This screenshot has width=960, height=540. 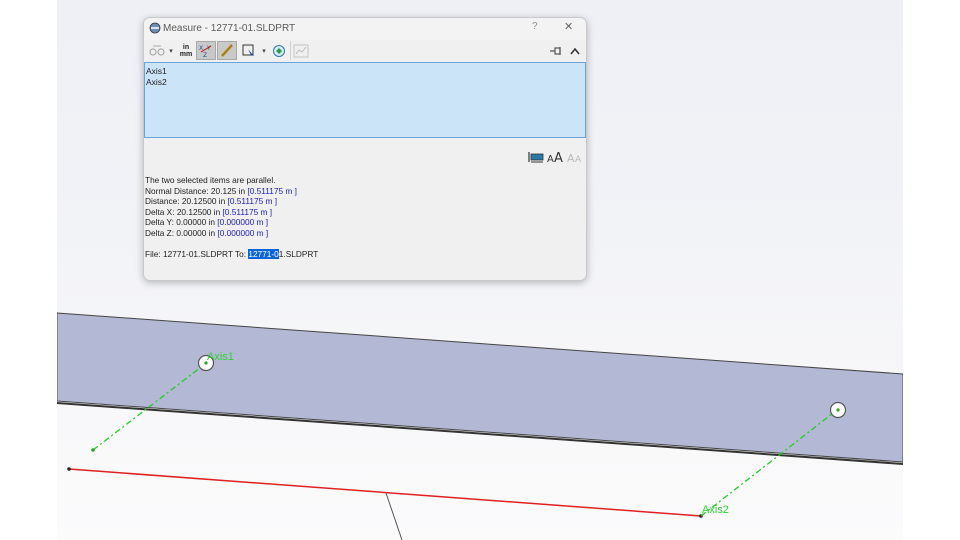 I want to click on help-button: ?, so click(x=535, y=26).